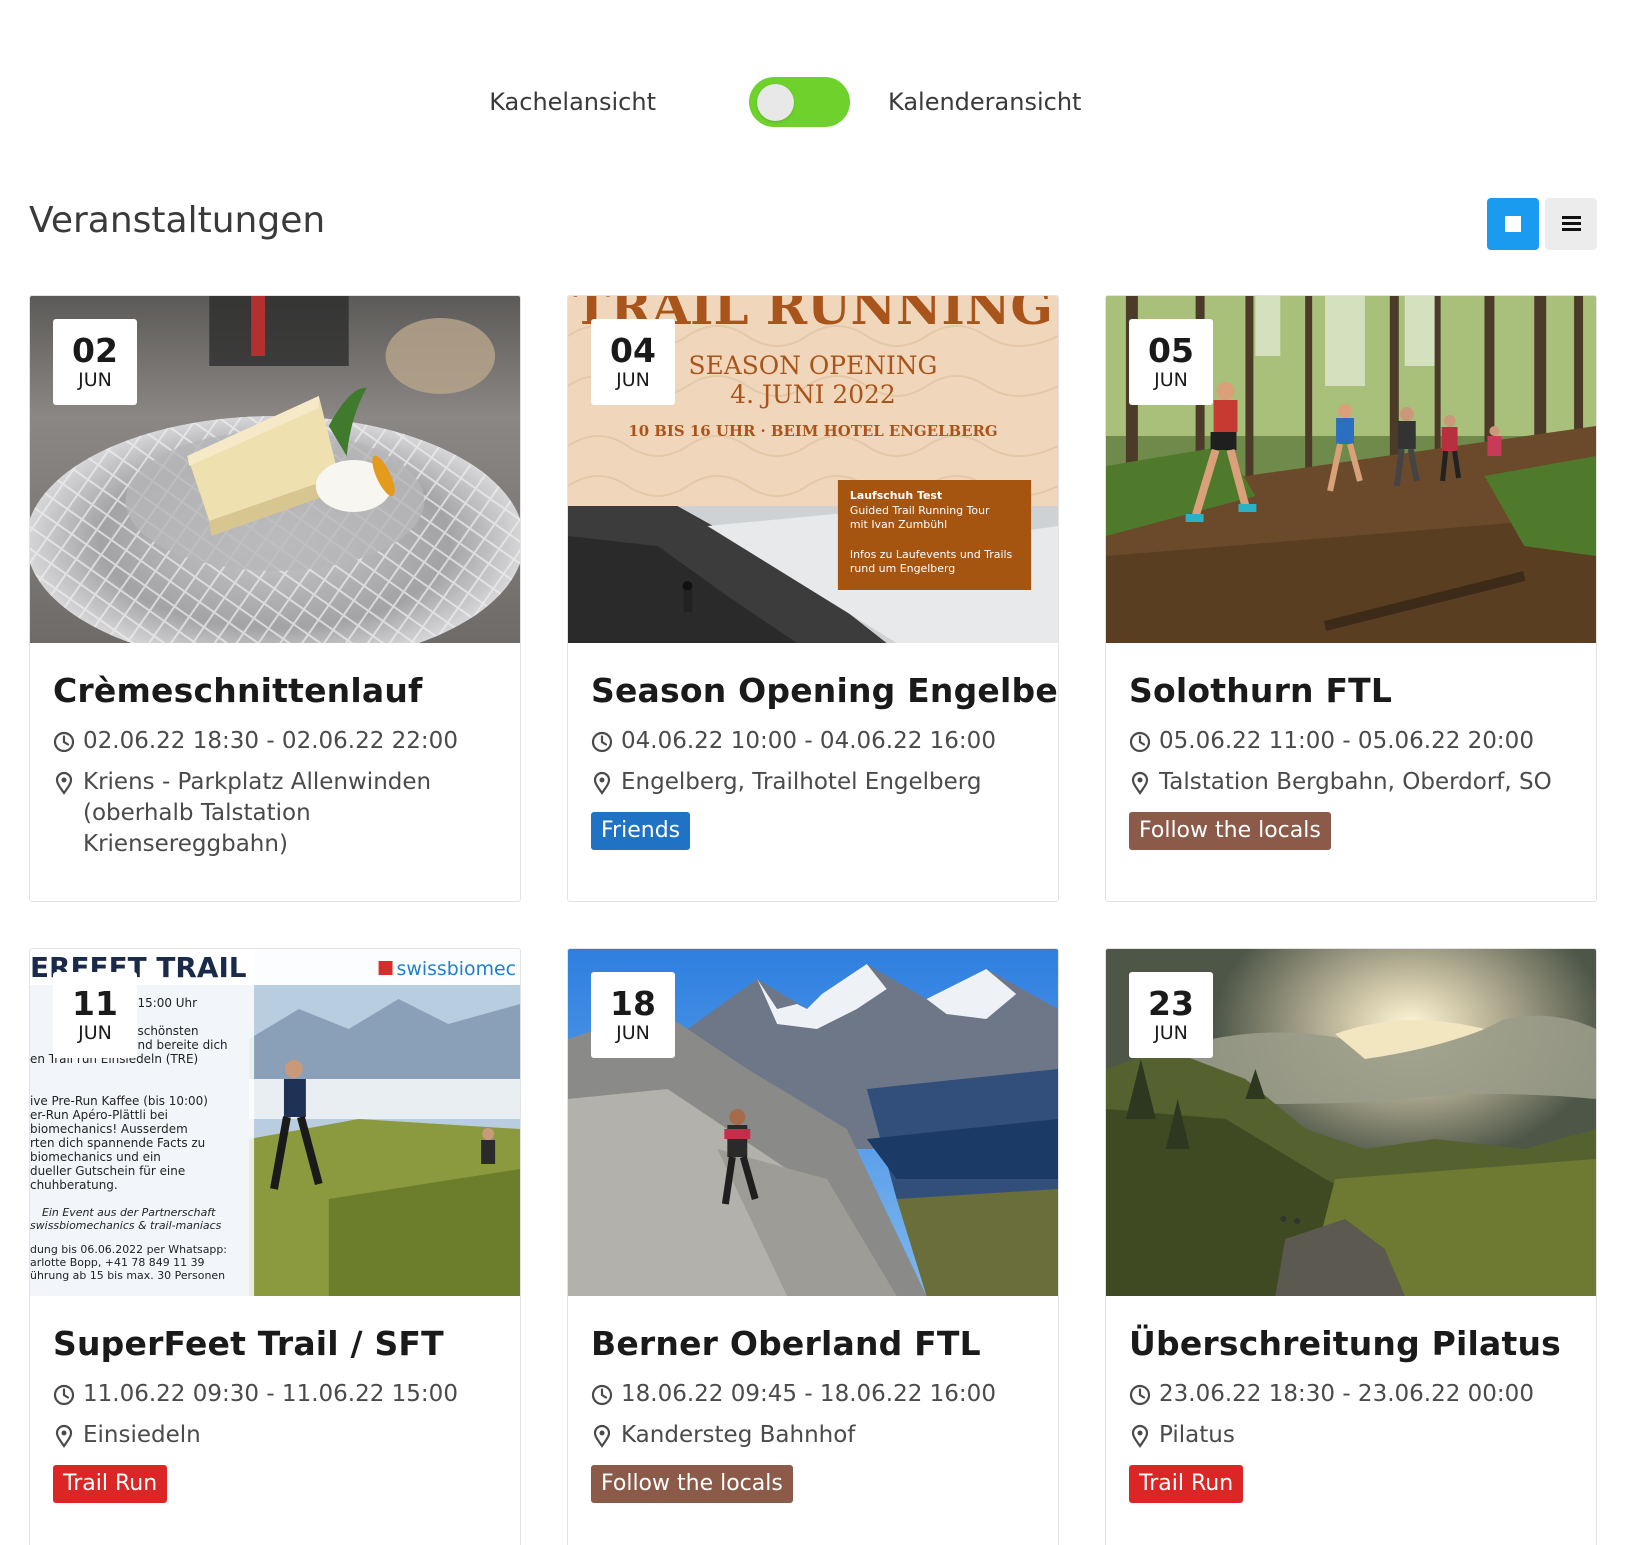 This screenshot has width=1626, height=1545. I want to click on event-location: Engelberg, Trailhotel Engelberg, so click(820, 782).